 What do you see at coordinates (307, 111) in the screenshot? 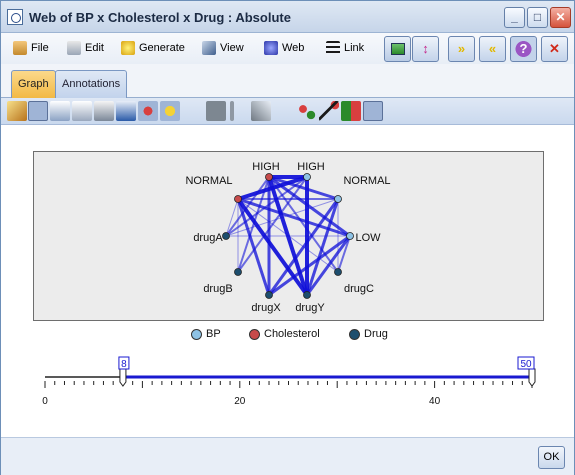
I see `node-layout-icon` at bounding box center [307, 111].